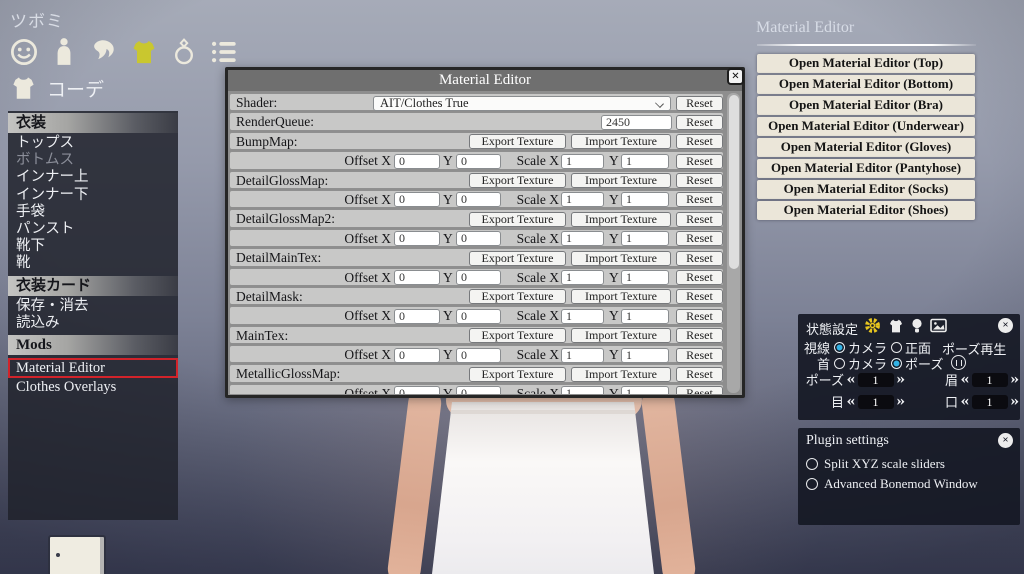 The height and width of the screenshot is (574, 1024). I want to click on shader-dropdown: AIT/Clothes True, so click(522, 103).